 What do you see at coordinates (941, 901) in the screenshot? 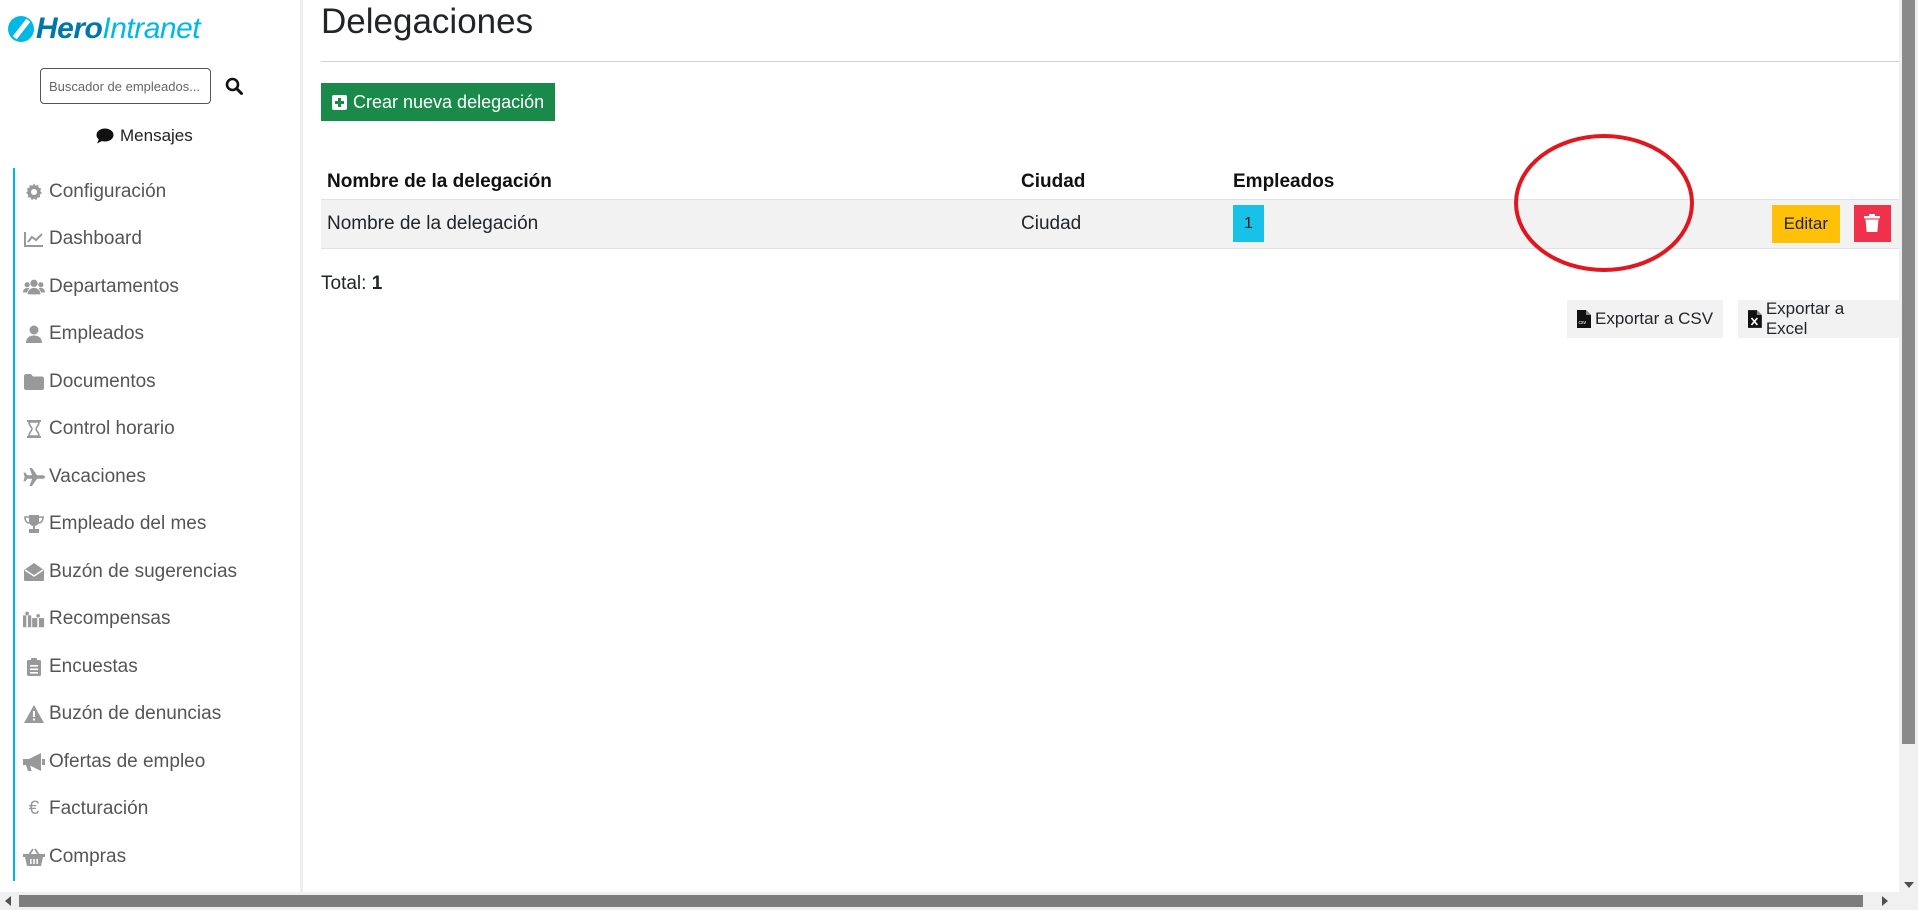
I see `horizontal-scroll-thumb` at bounding box center [941, 901].